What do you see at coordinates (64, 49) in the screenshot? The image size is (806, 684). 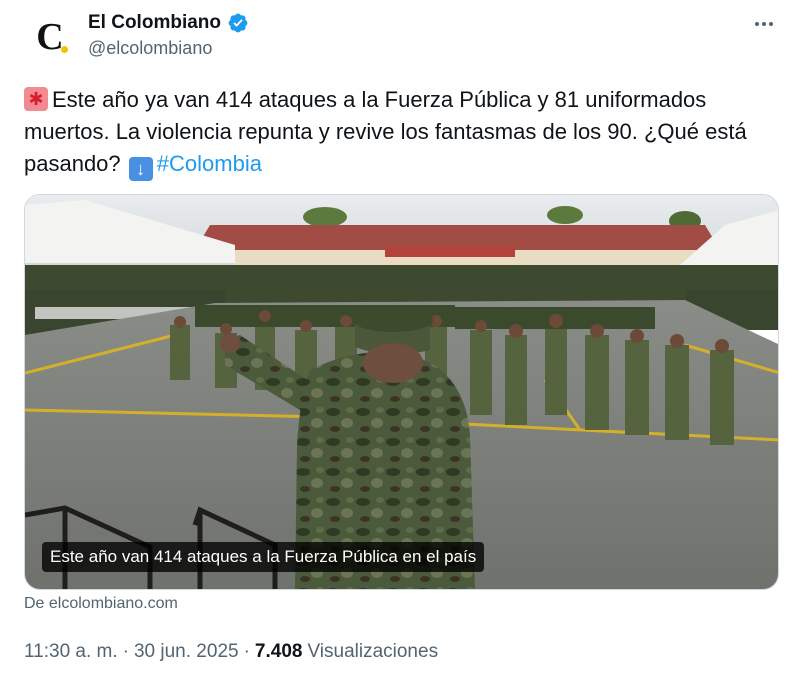 I see `avatar-logo-dot` at bounding box center [64, 49].